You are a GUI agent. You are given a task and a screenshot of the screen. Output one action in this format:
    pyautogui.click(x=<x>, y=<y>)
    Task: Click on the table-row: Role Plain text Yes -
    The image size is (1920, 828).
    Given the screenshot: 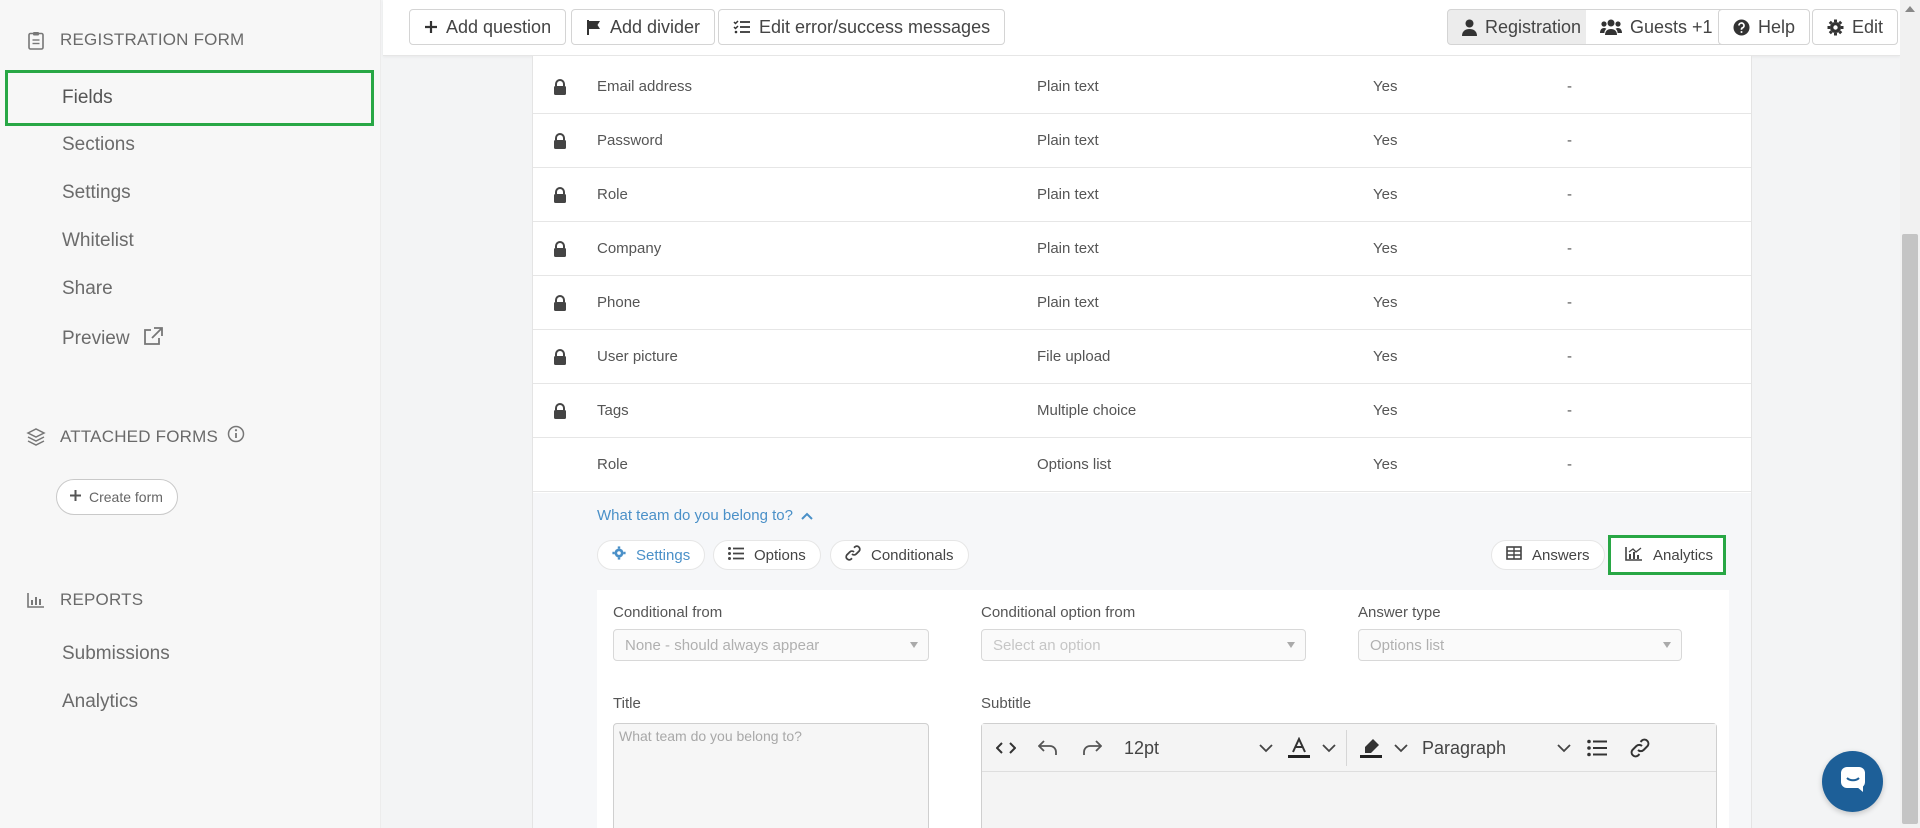 What is the action you would take?
    pyautogui.click(x=1142, y=195)
    